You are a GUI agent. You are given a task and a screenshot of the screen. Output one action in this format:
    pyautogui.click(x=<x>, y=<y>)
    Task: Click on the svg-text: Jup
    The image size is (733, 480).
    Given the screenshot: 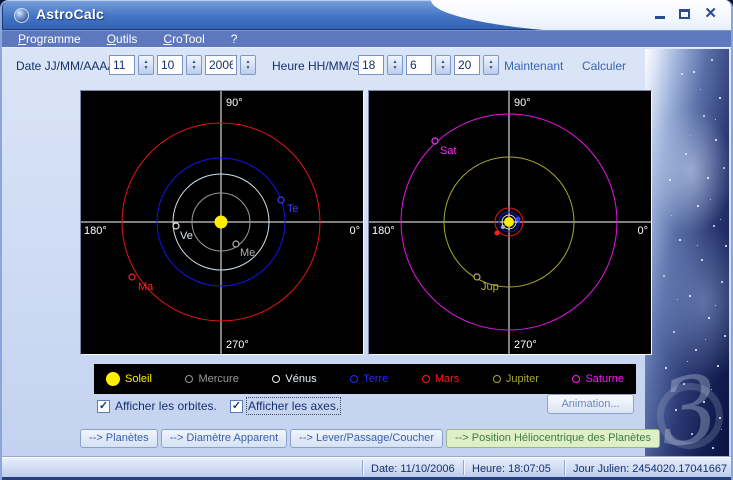 What is the action you would take?
    pyautogui.click(x=490, y=287)
    